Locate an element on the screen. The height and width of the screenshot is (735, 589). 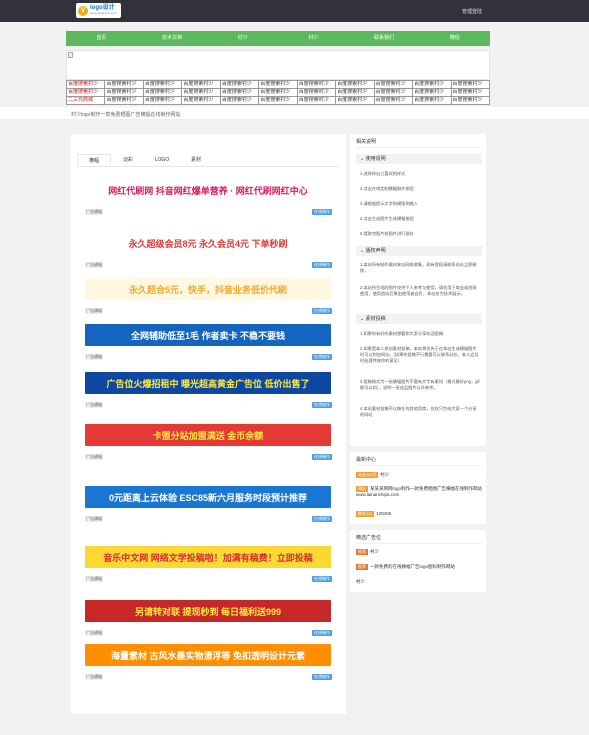
admin-login-link: 管理登陆 is located at coordinates (472, 11).